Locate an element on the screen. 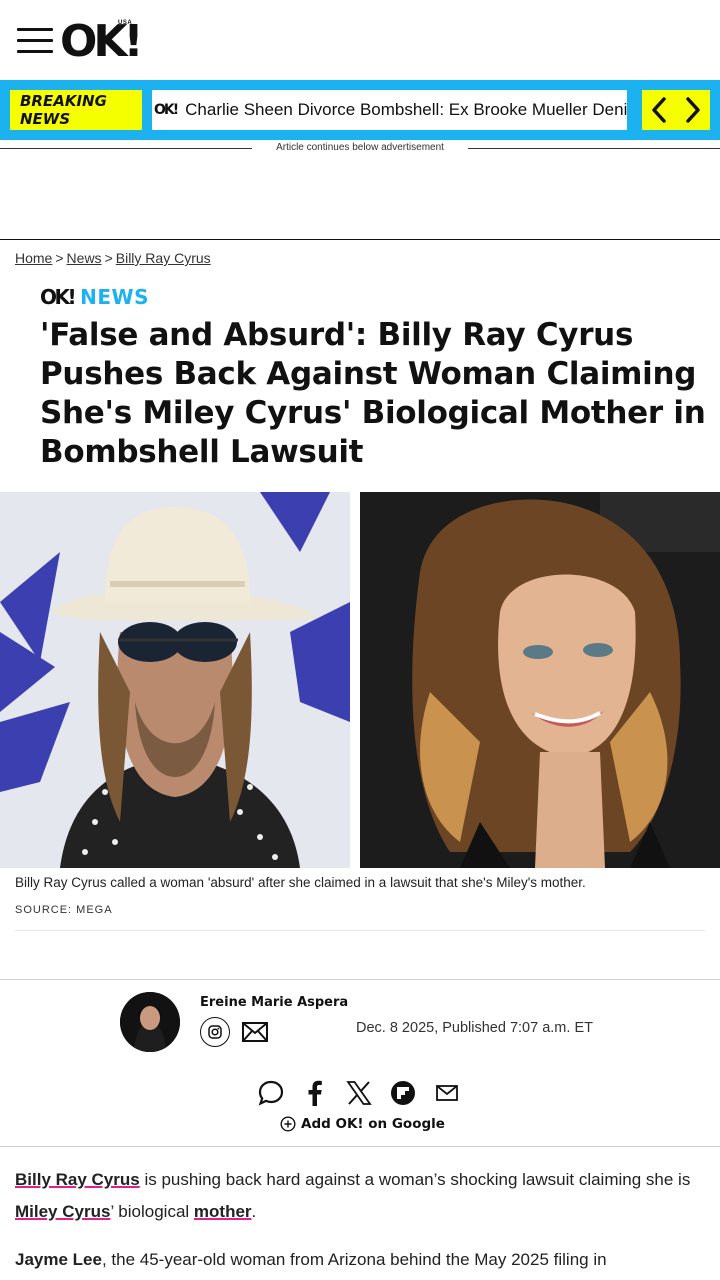 Image resolution: width=720 pixels, height=1280 pixels. breaking-badge-line1: BREAKING is located at coordinates (63, 101).